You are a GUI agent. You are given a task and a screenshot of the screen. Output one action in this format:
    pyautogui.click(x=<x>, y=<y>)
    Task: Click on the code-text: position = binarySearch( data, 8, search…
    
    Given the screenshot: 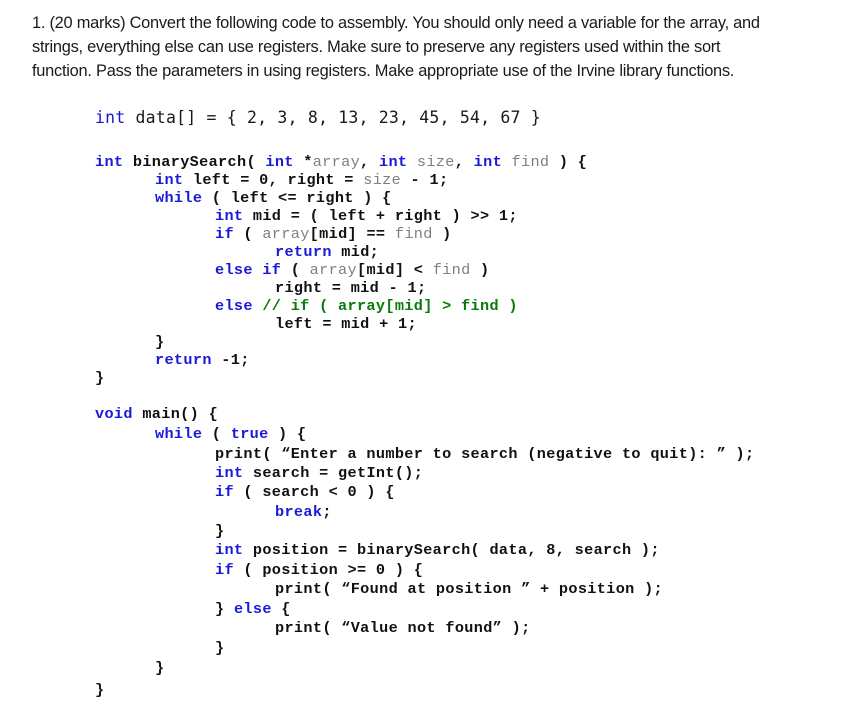 What is the action you would take?
    pyautogui.click(x=451, y=550)
    